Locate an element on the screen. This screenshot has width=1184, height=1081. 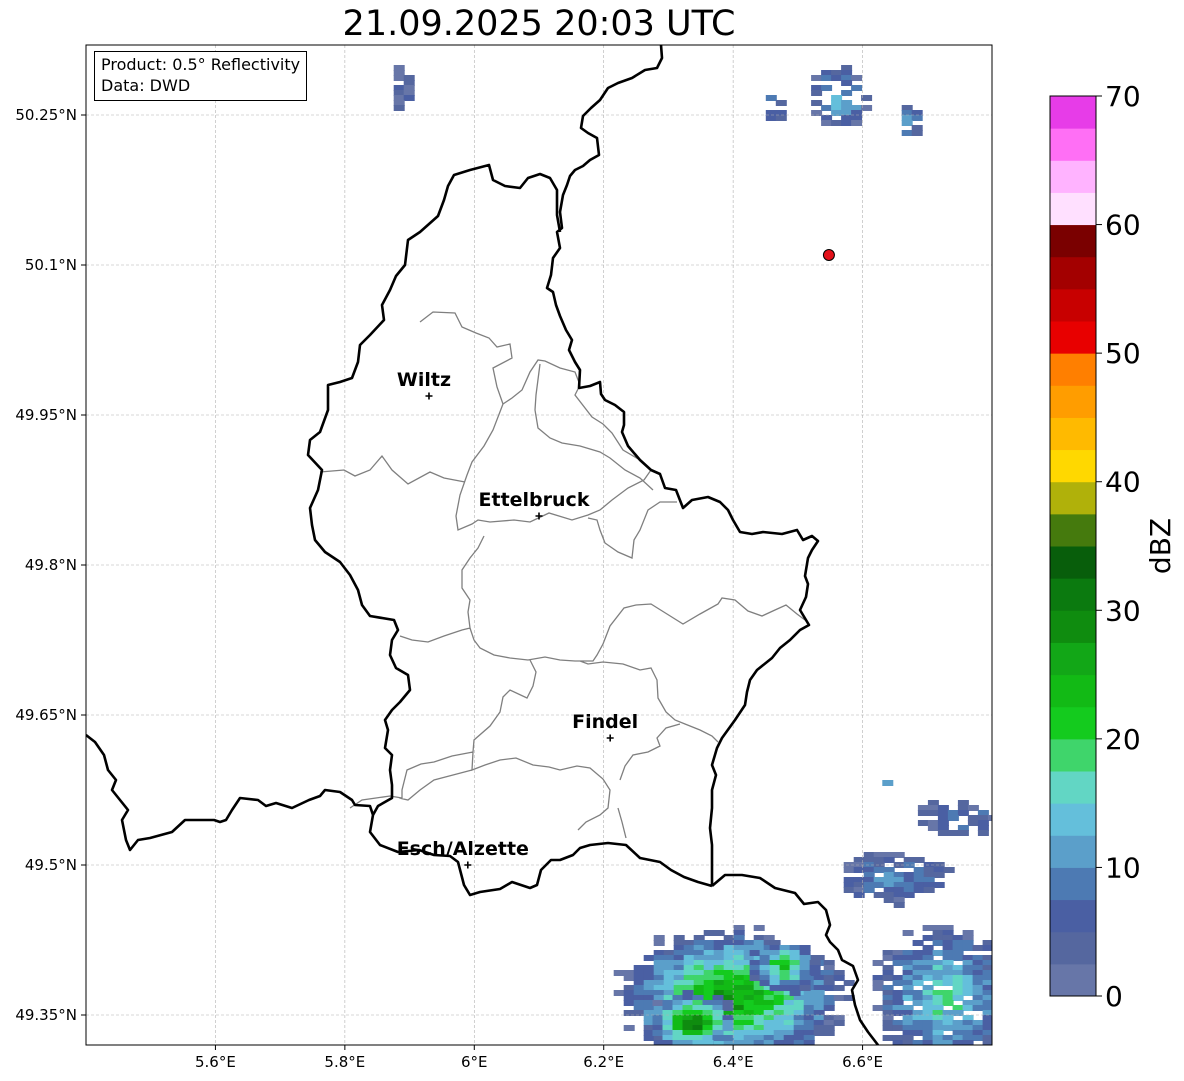
city-markers: Wiltz Ettelbruck Findel Esch/Alzette is located at coordinates (517, 619).